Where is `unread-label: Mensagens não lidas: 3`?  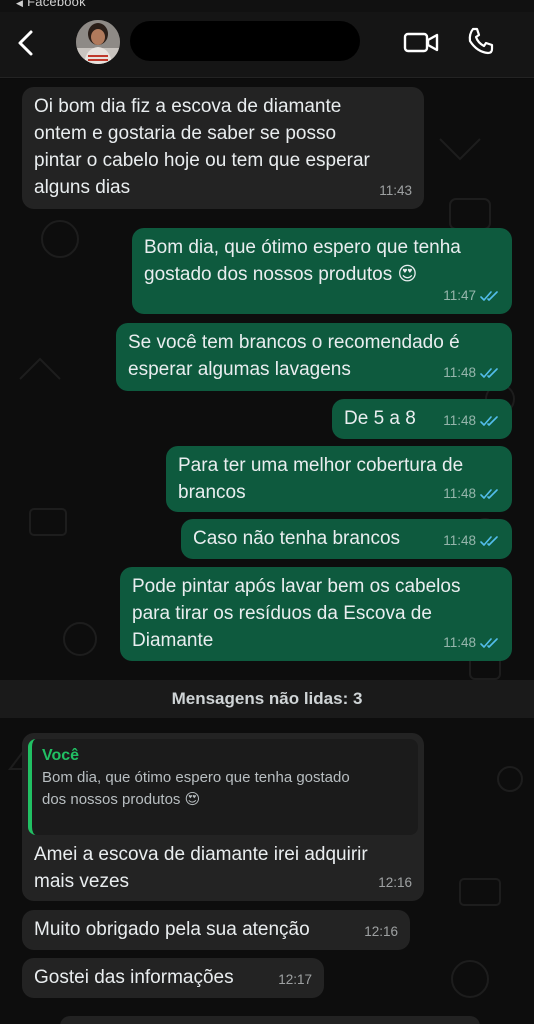
unread-label: Mensagens não lidas: 3 is located at coordinates (267, 698).